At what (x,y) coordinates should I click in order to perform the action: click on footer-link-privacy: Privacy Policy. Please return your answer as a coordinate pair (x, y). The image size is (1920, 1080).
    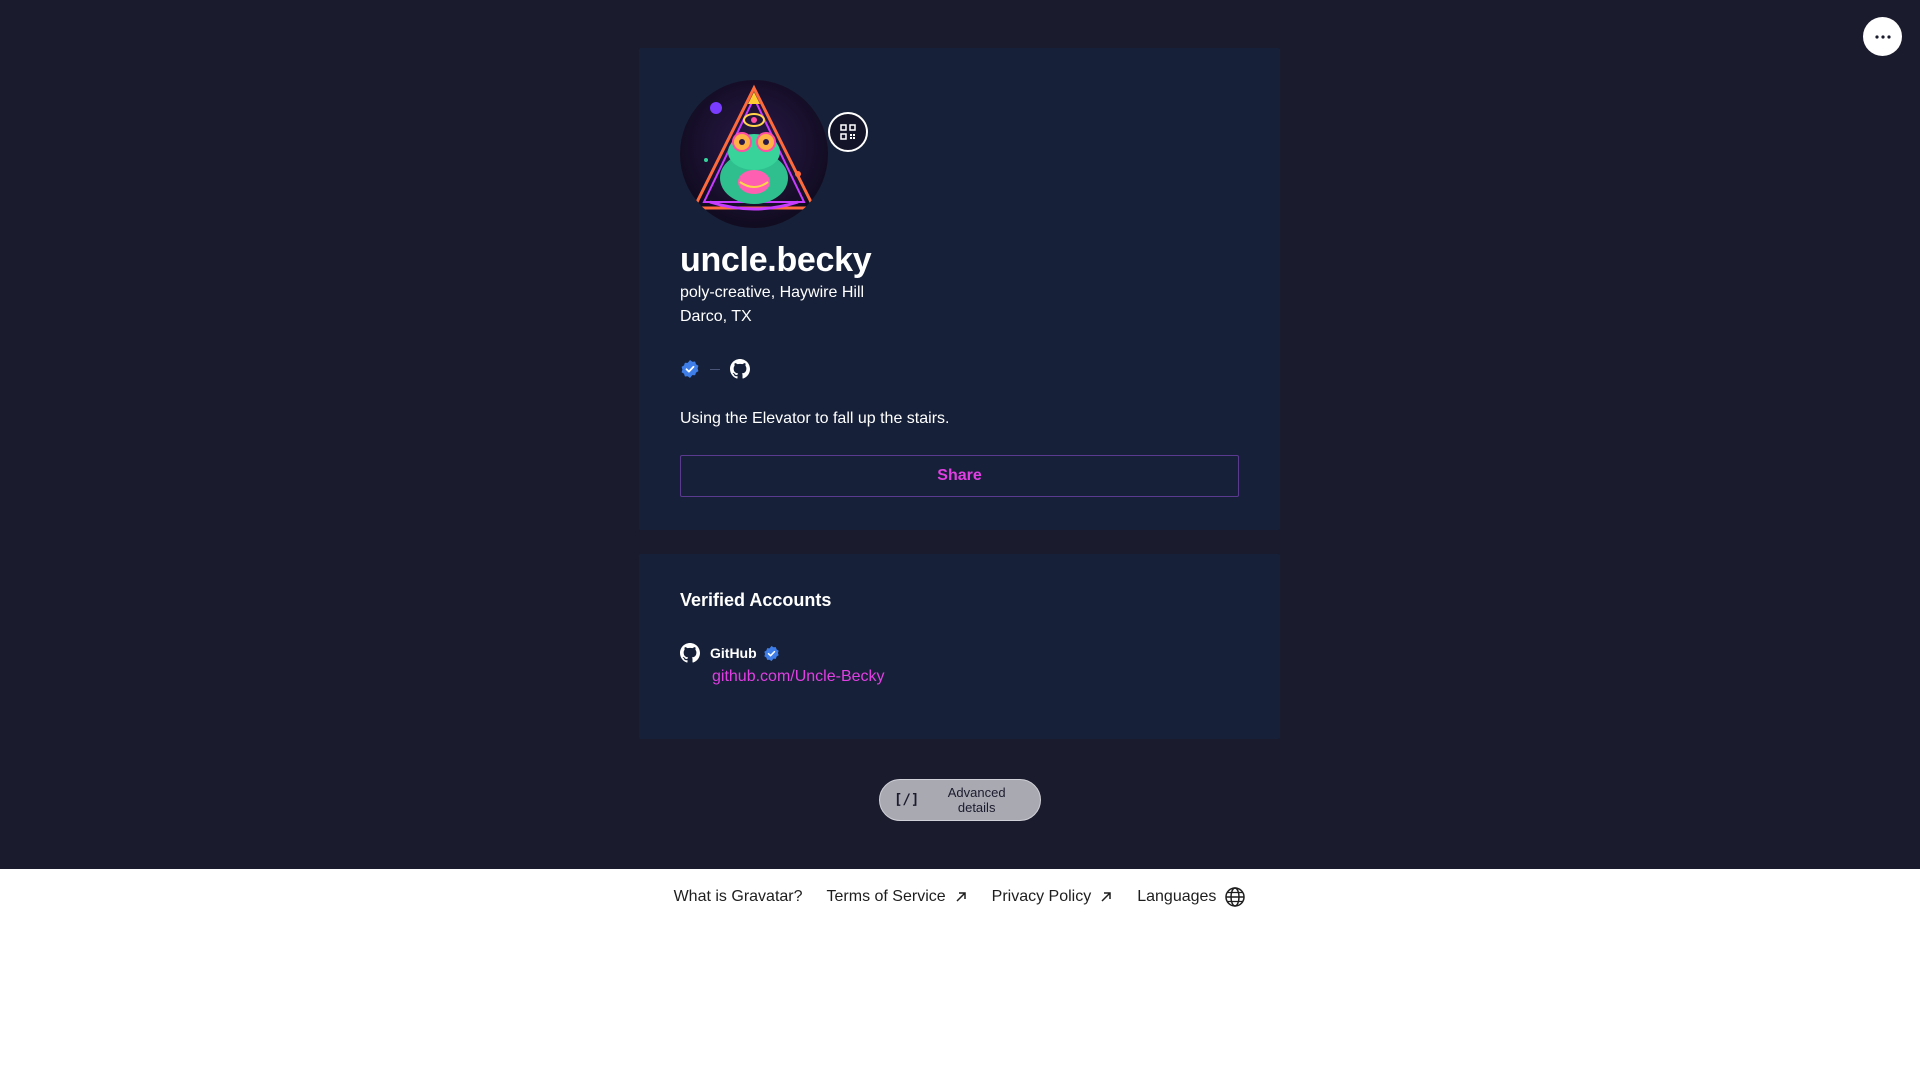
    Looking at the image, I should click on (1053, 897).